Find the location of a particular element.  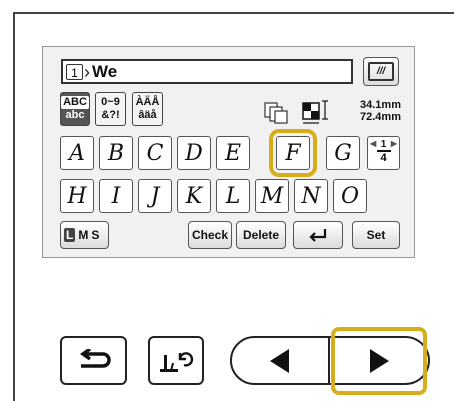

panel-border-top is located at coordinates (233, 13).